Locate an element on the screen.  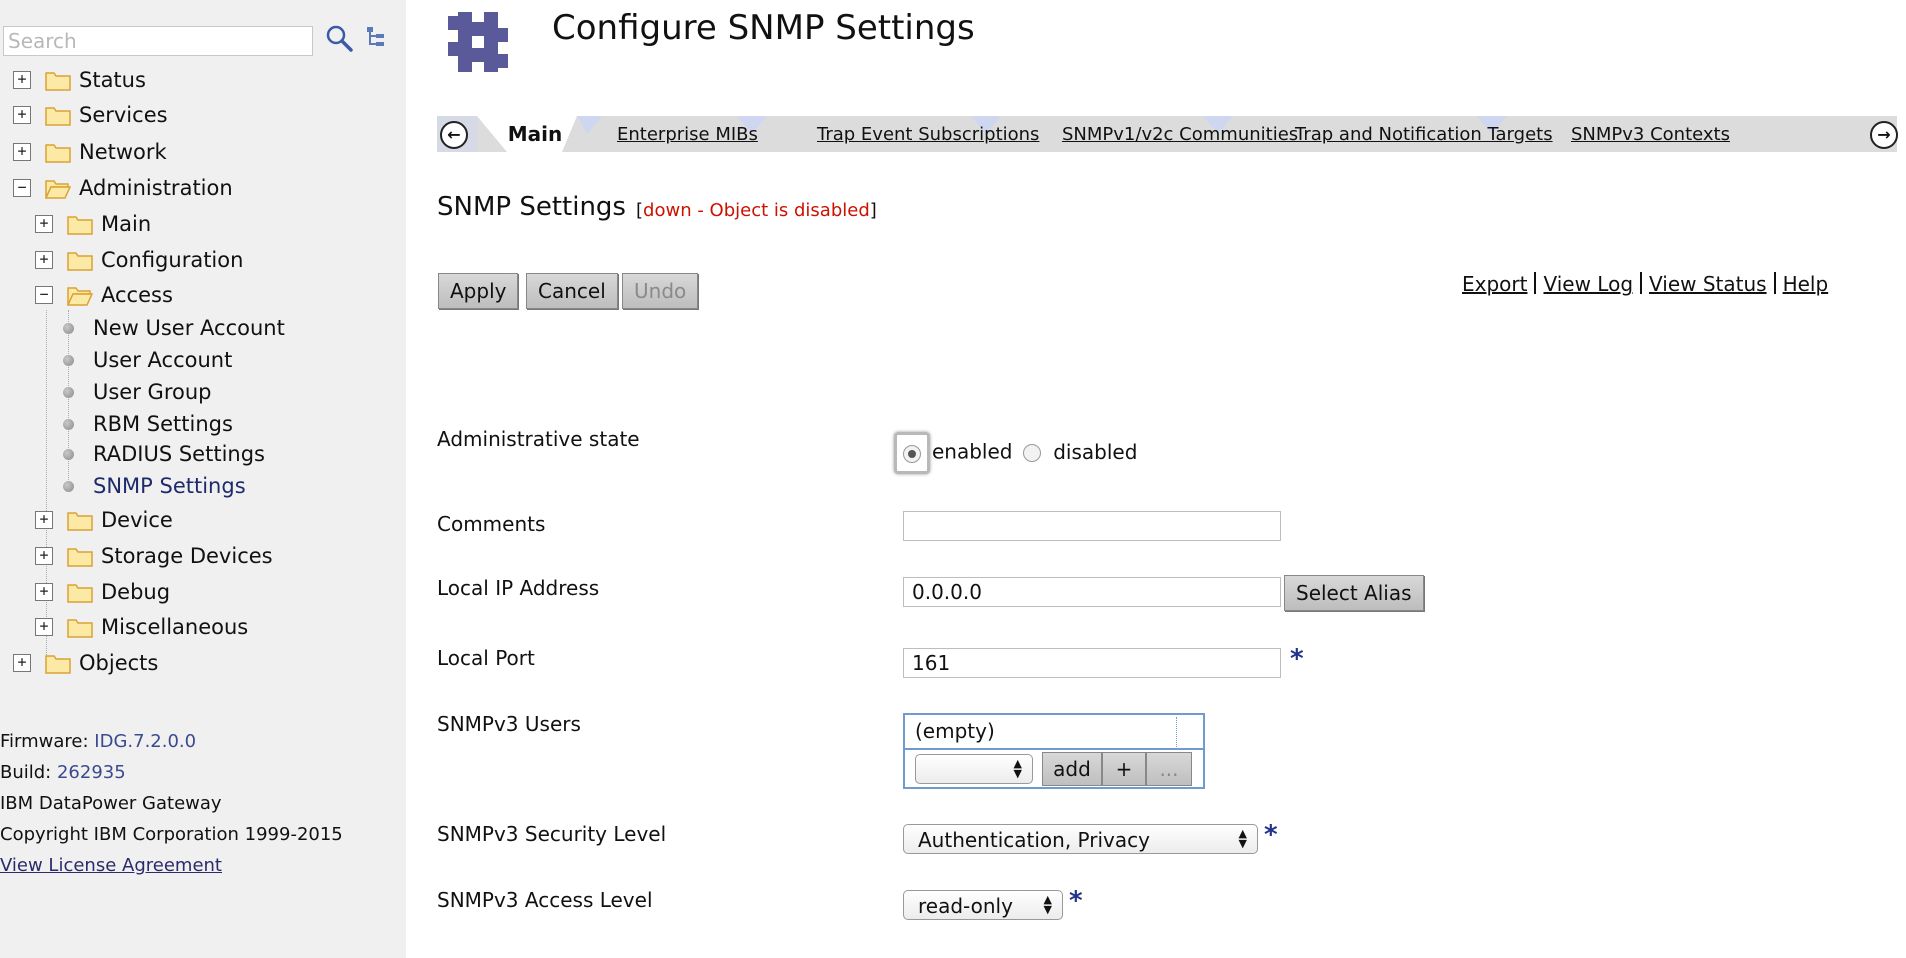
local-port-label: Local Port is located at coordinates (486, 658).